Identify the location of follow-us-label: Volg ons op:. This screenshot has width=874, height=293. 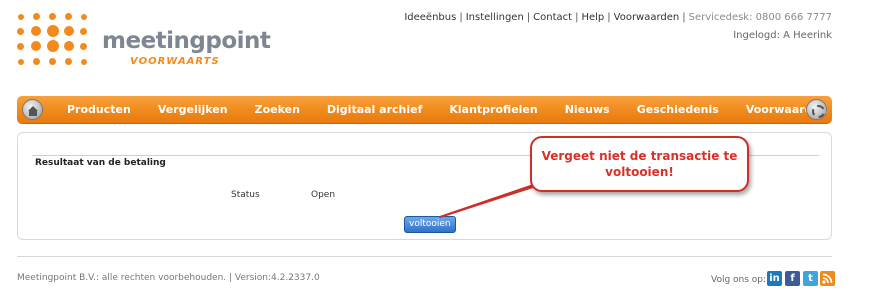
(739, 280).